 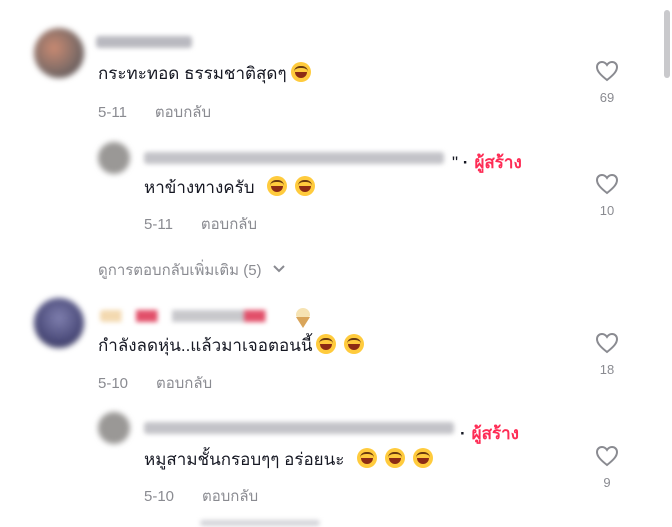 I want to click on like-count: 10, so click(x=607, y=210).